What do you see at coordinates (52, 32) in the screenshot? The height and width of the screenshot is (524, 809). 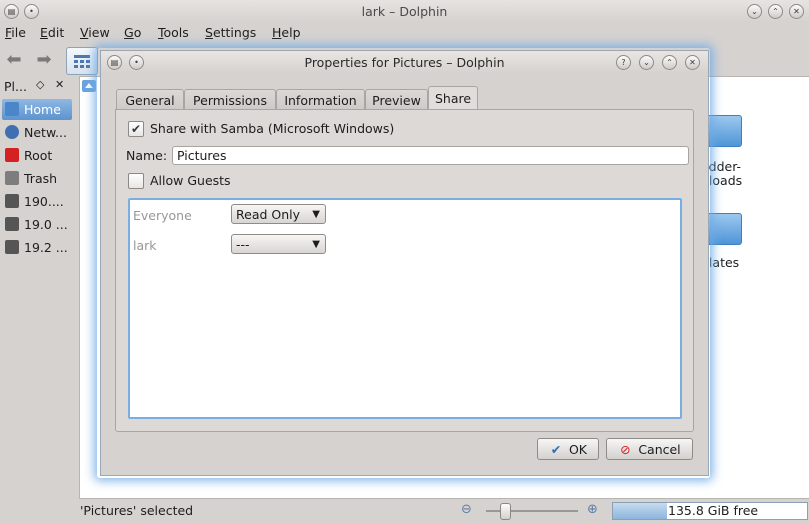 I see `menu-edit: Edit` at bounding box center [52, 32].